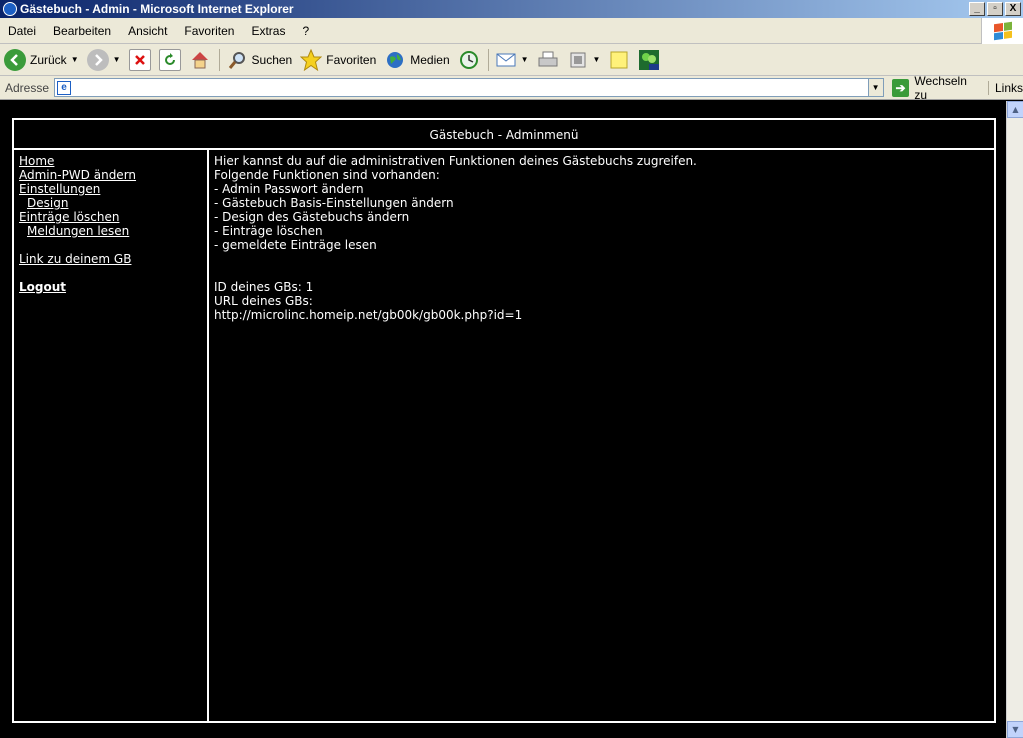  I want to click on mail-button: ▼, so click(512, 60).